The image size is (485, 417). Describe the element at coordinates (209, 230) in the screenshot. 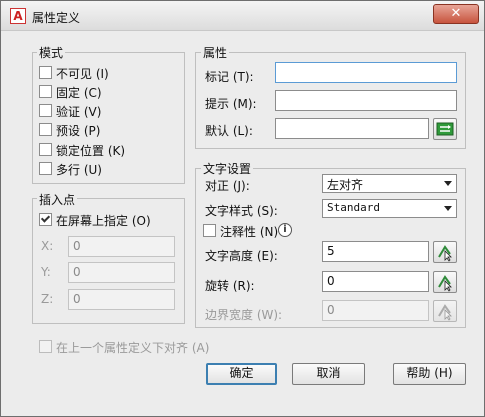

I see `annotative-checkbox` at that location.